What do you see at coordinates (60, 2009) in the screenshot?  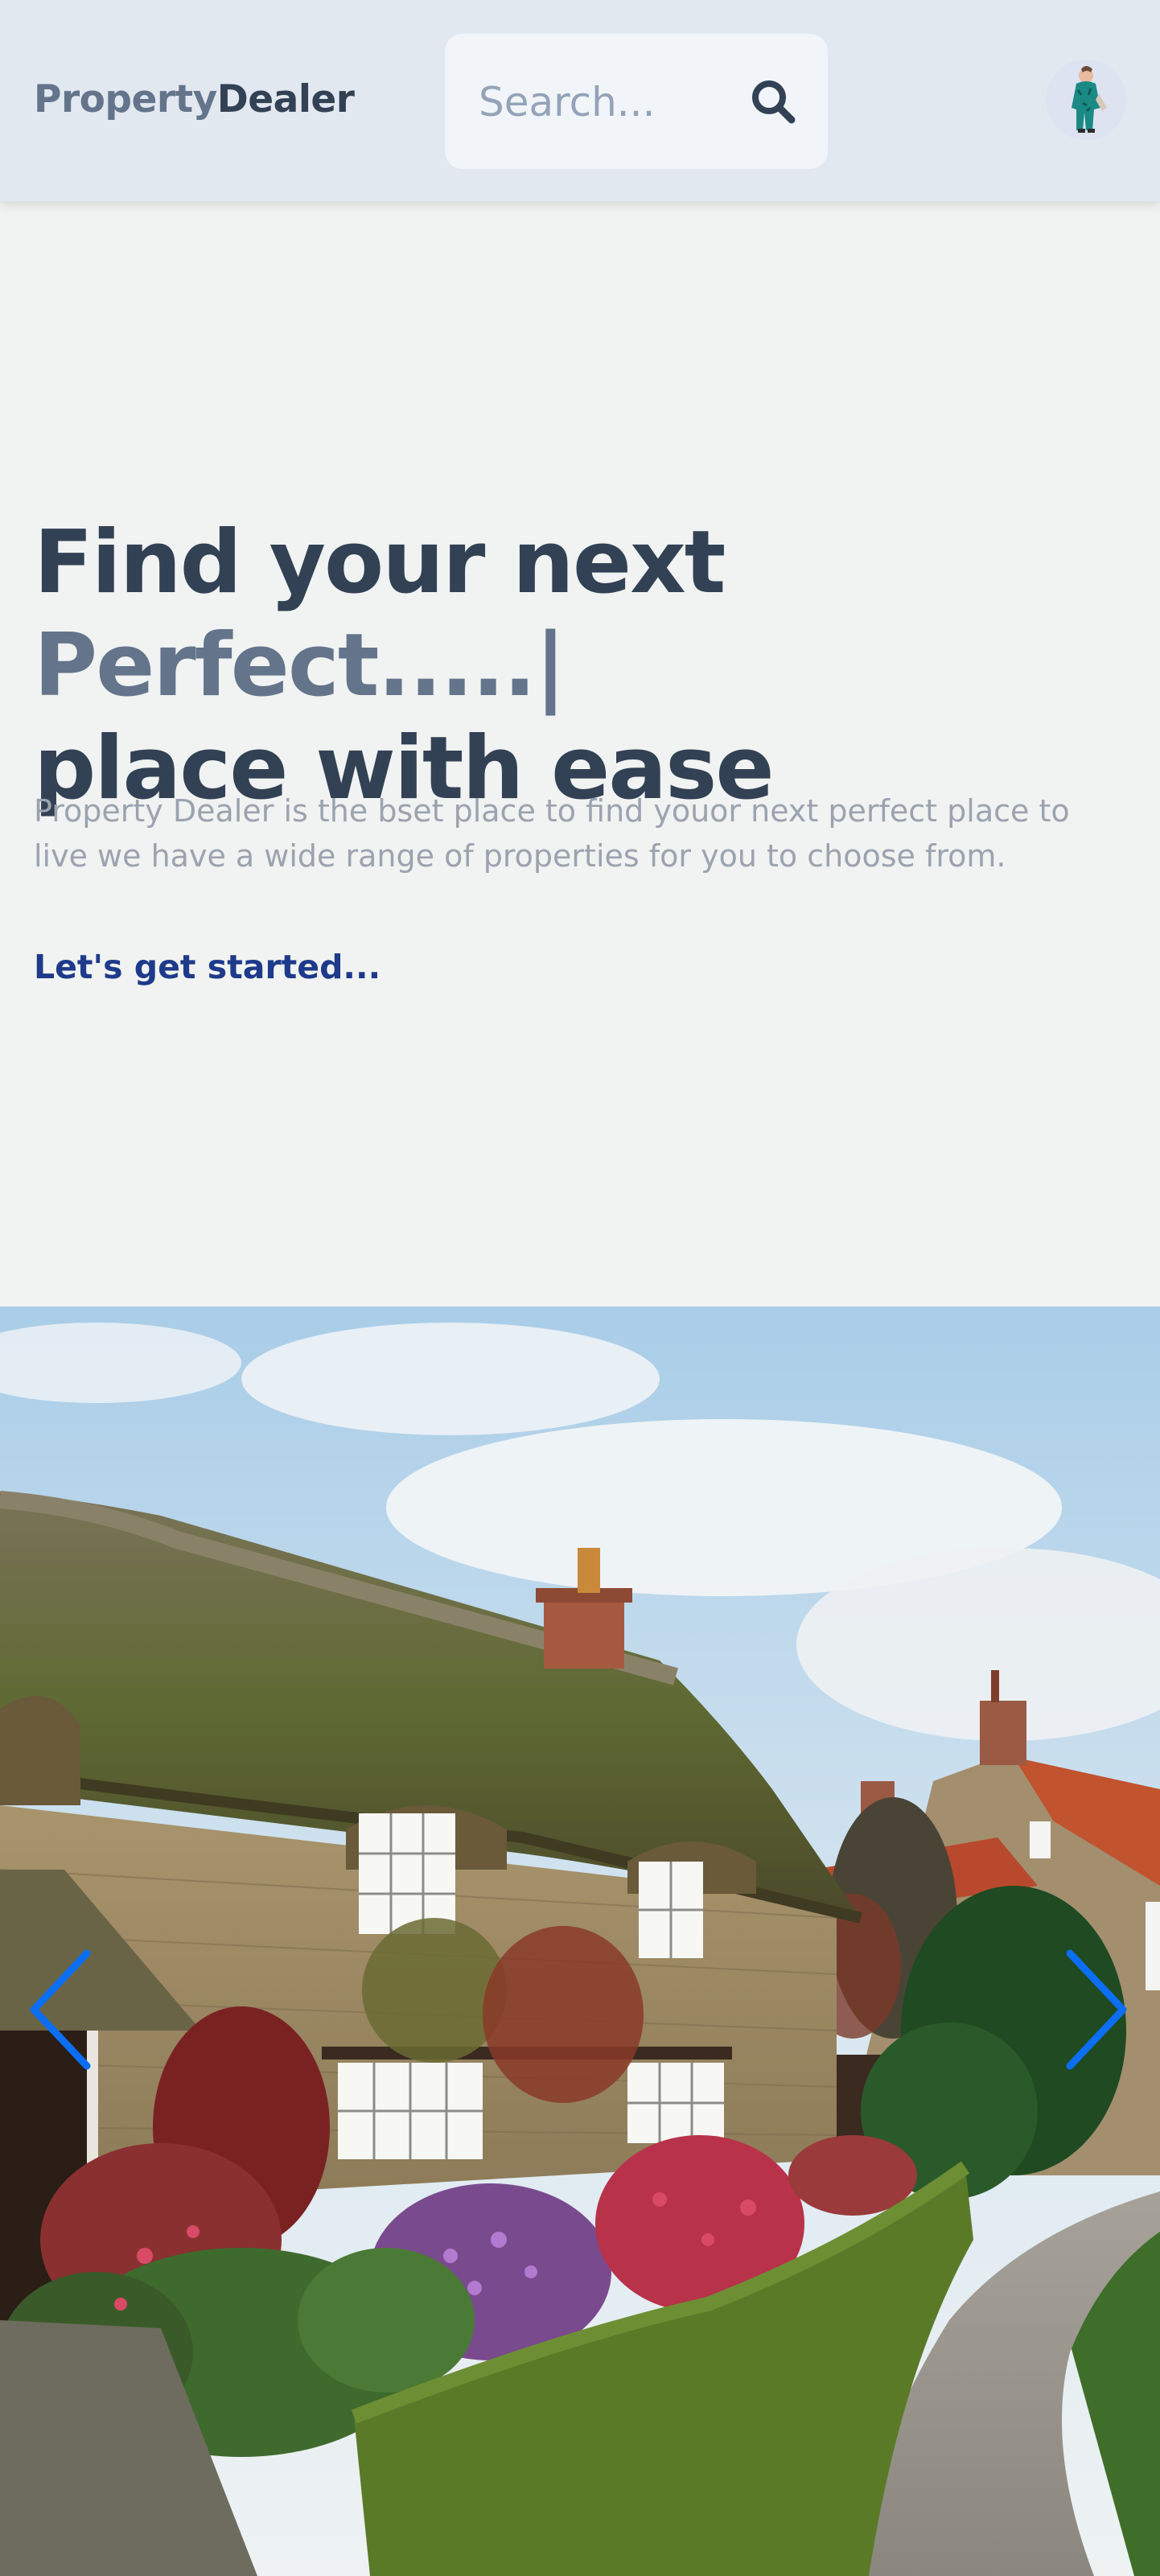 I see `chevron-left-icon` at bounding box center [60, 2009].